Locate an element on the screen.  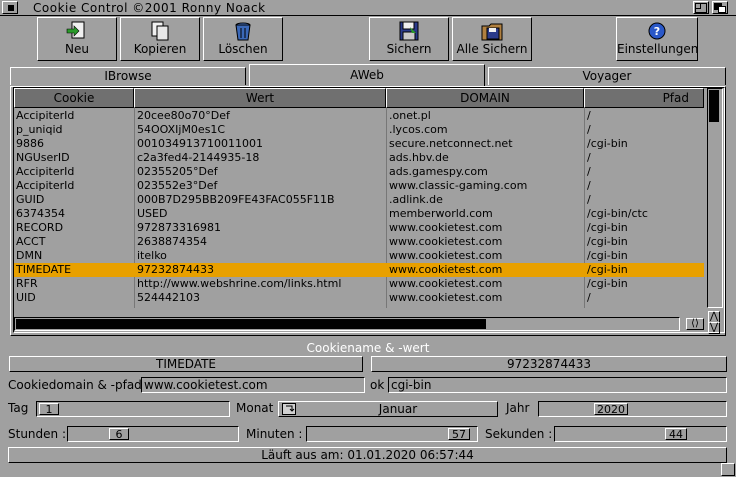
year-slider is located at coordinates (632, 409).